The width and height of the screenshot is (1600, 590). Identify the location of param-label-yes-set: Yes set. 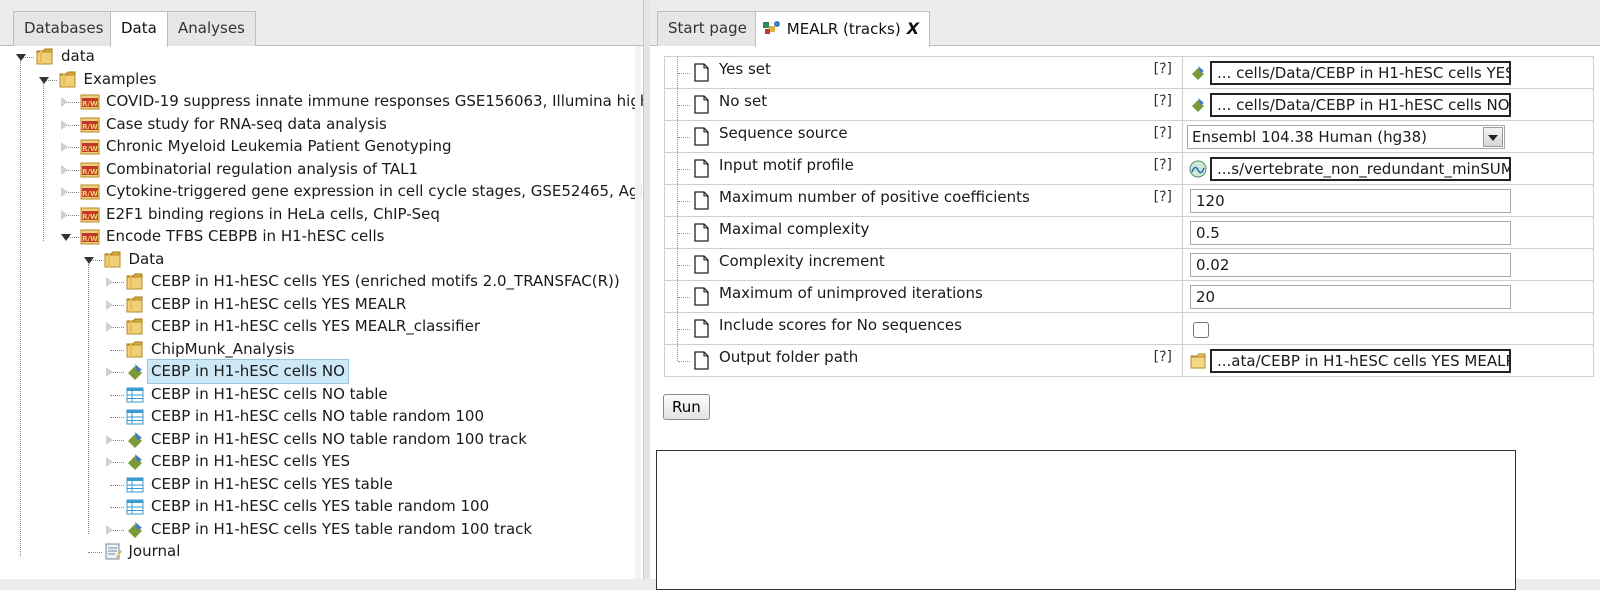
(745, 69).